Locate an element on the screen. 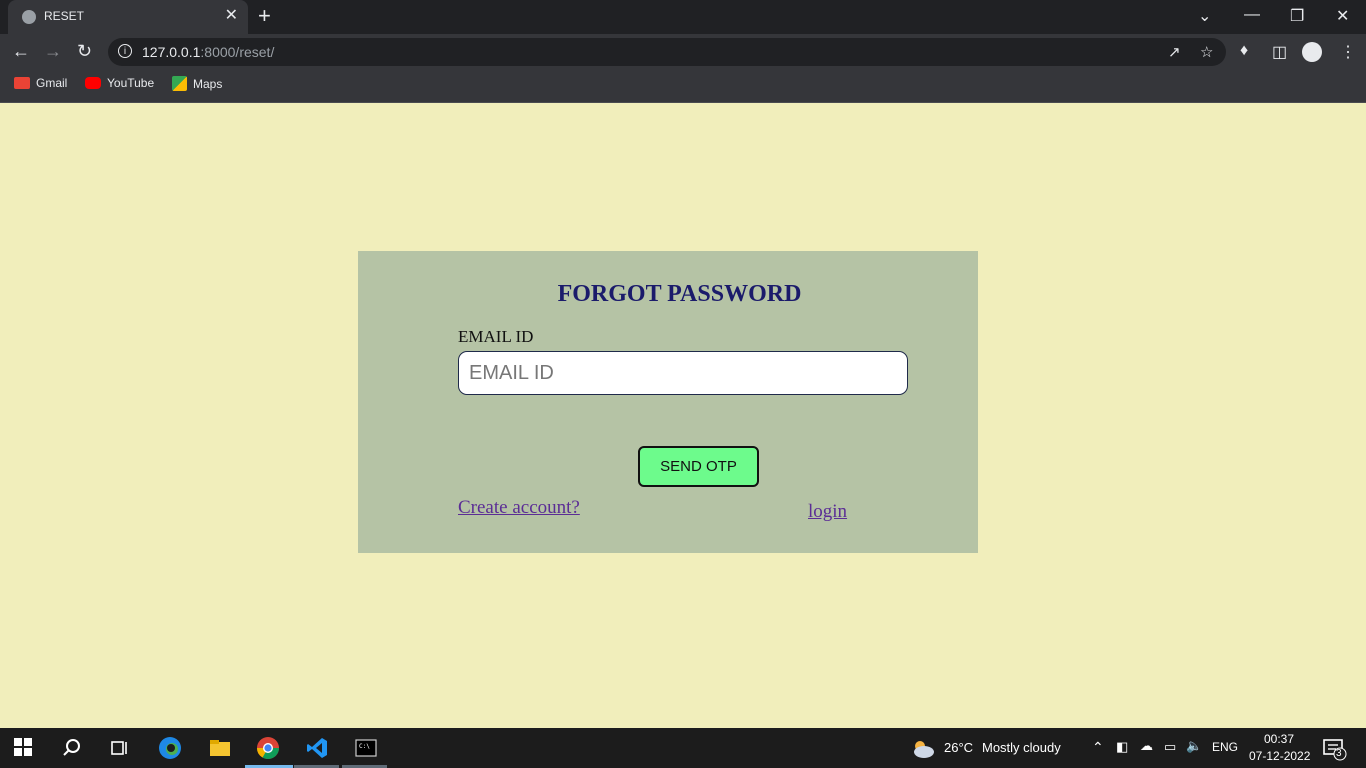 The image size is (1366, 768). task-view-icon is located at coordinates (120, 748).